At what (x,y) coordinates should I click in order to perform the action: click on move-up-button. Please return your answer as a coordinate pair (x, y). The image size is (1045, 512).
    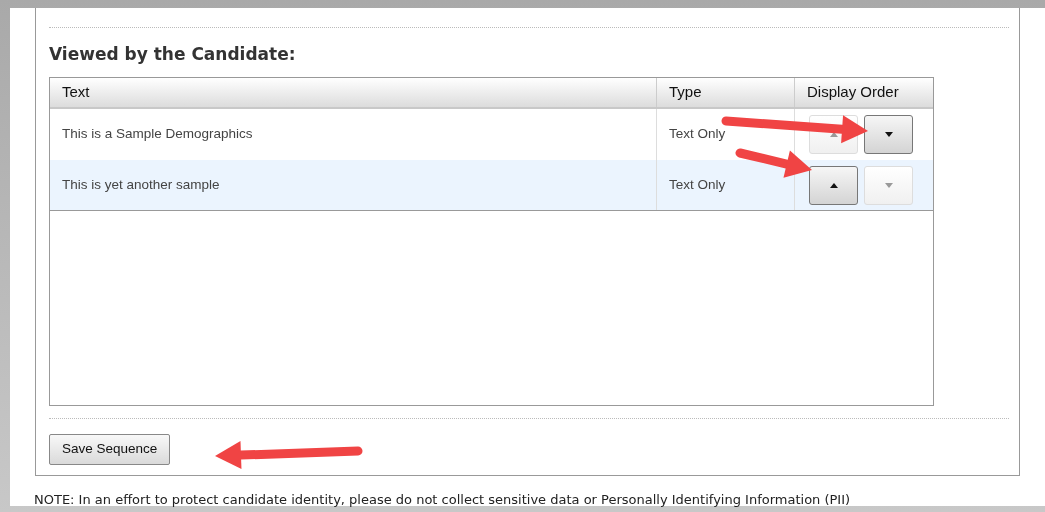
    Looking at the image, I should click on (833, 185).